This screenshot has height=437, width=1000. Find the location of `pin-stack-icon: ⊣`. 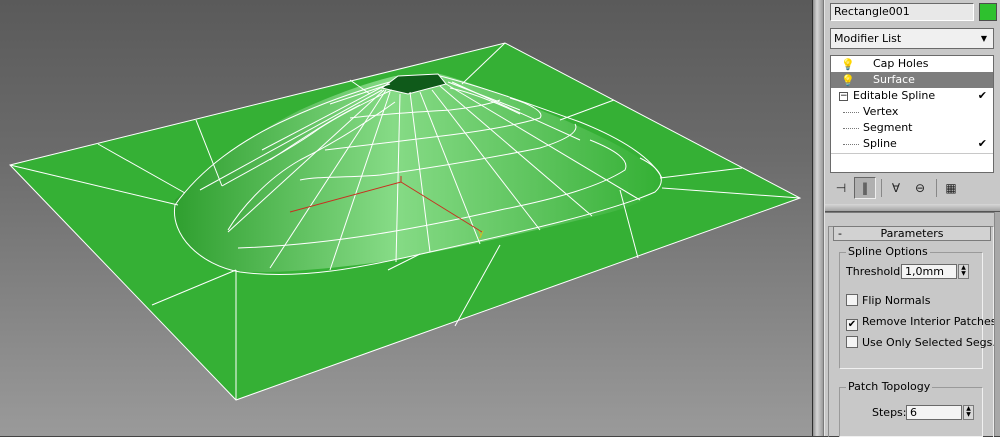

pin-stack-icon: ⊣ is located at coordinates (841, 188).